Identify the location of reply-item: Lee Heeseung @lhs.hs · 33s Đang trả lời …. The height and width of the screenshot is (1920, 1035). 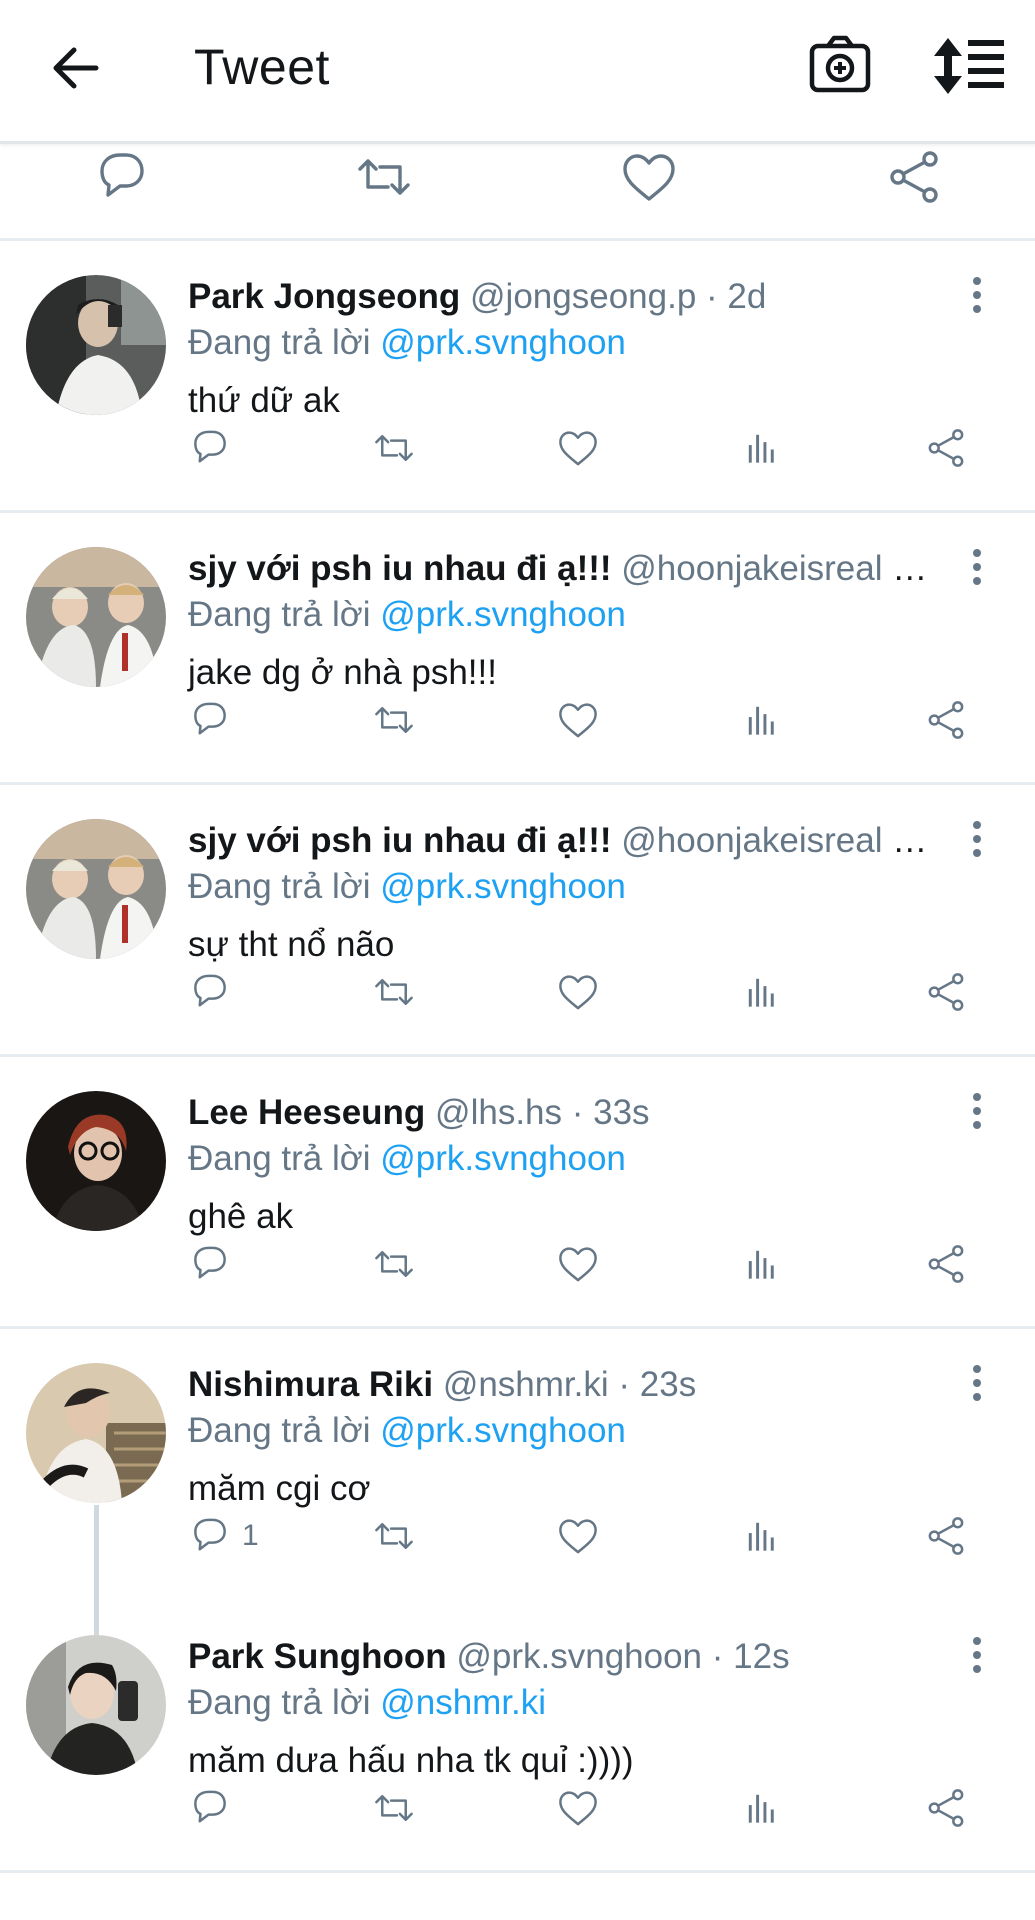
(517, 1193).